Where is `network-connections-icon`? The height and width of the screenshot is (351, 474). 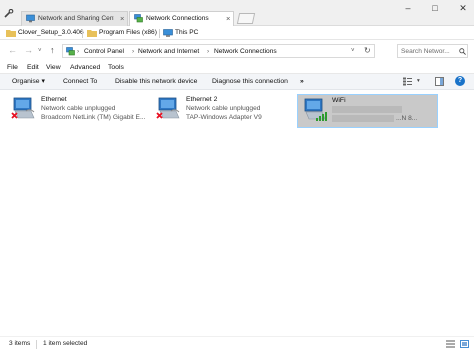
network-connections-icon is located at coordinates (138, 18).